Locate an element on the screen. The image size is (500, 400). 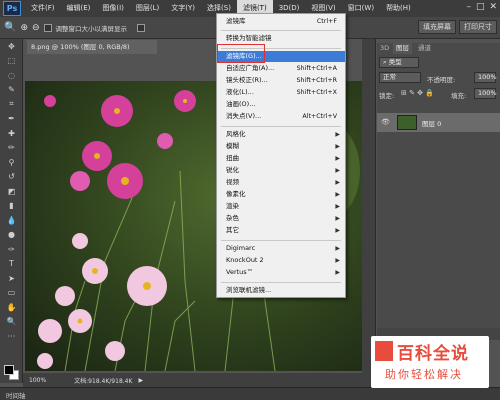
stamp-tool-icon: ⚲ is located at coordinates (11, 162).